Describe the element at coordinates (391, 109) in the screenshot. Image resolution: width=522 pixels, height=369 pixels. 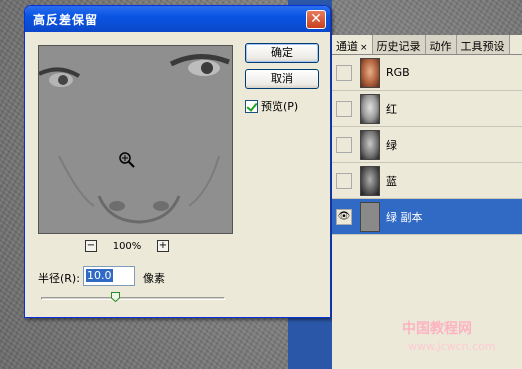
I see `channel-label: 红` at that location.